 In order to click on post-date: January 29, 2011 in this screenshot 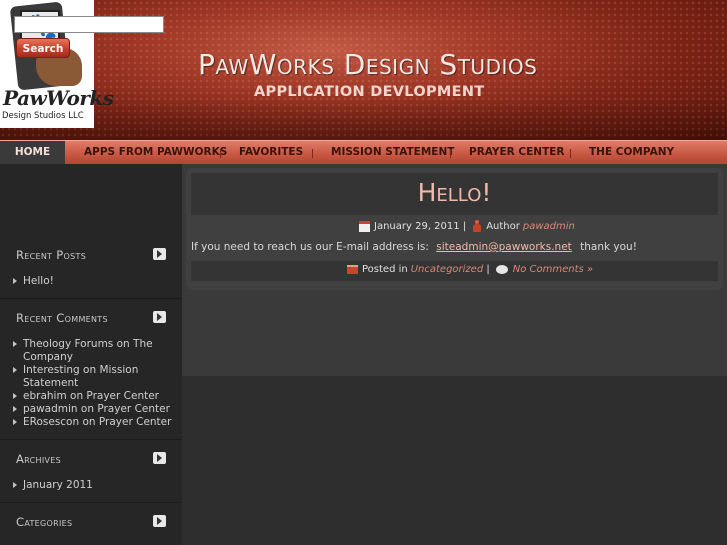, I will do `click(417, 226)`.